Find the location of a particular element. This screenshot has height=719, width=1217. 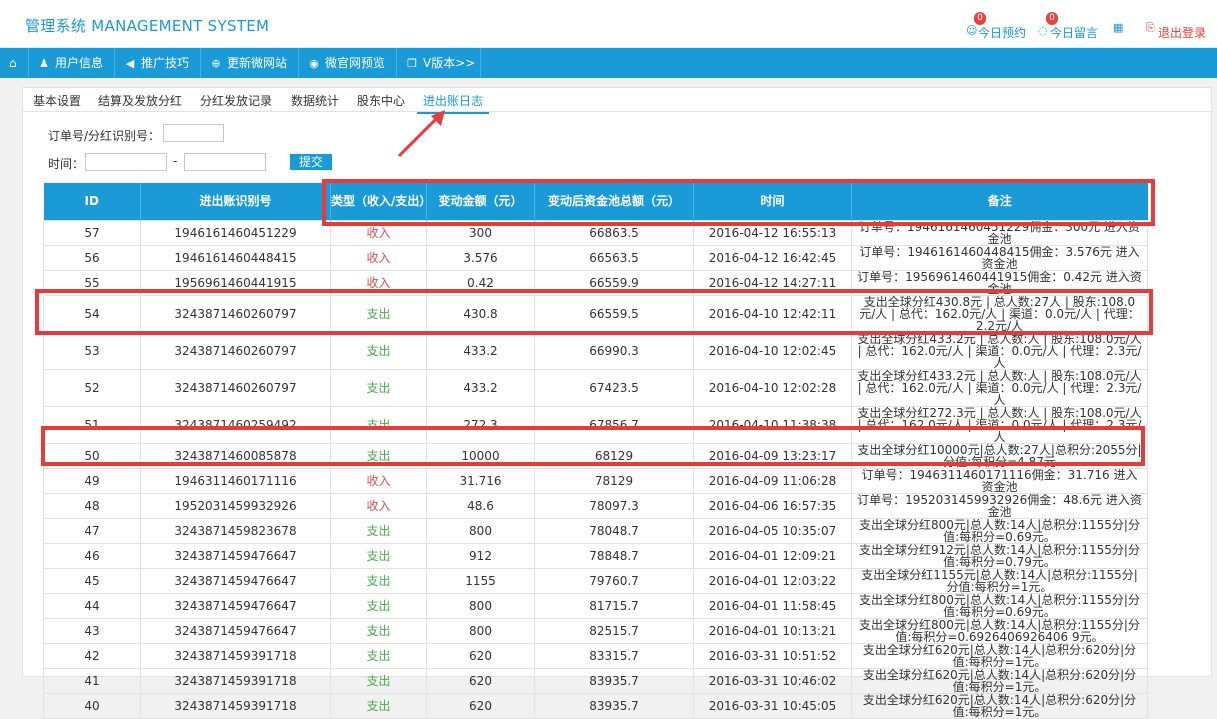

nav-promo-tips: ◀ 推广技巧 is located at coordinates (158, 63).